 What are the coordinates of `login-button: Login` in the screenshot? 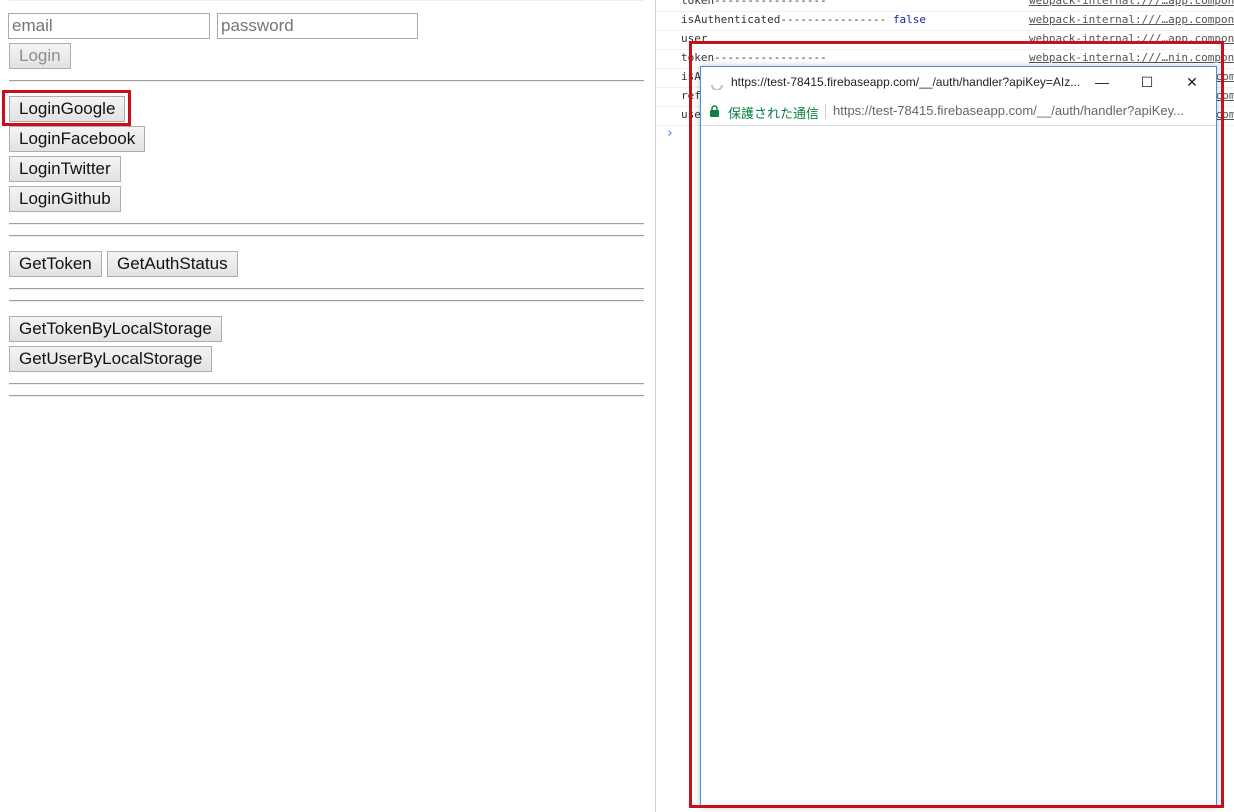 It's located at (40, 56).